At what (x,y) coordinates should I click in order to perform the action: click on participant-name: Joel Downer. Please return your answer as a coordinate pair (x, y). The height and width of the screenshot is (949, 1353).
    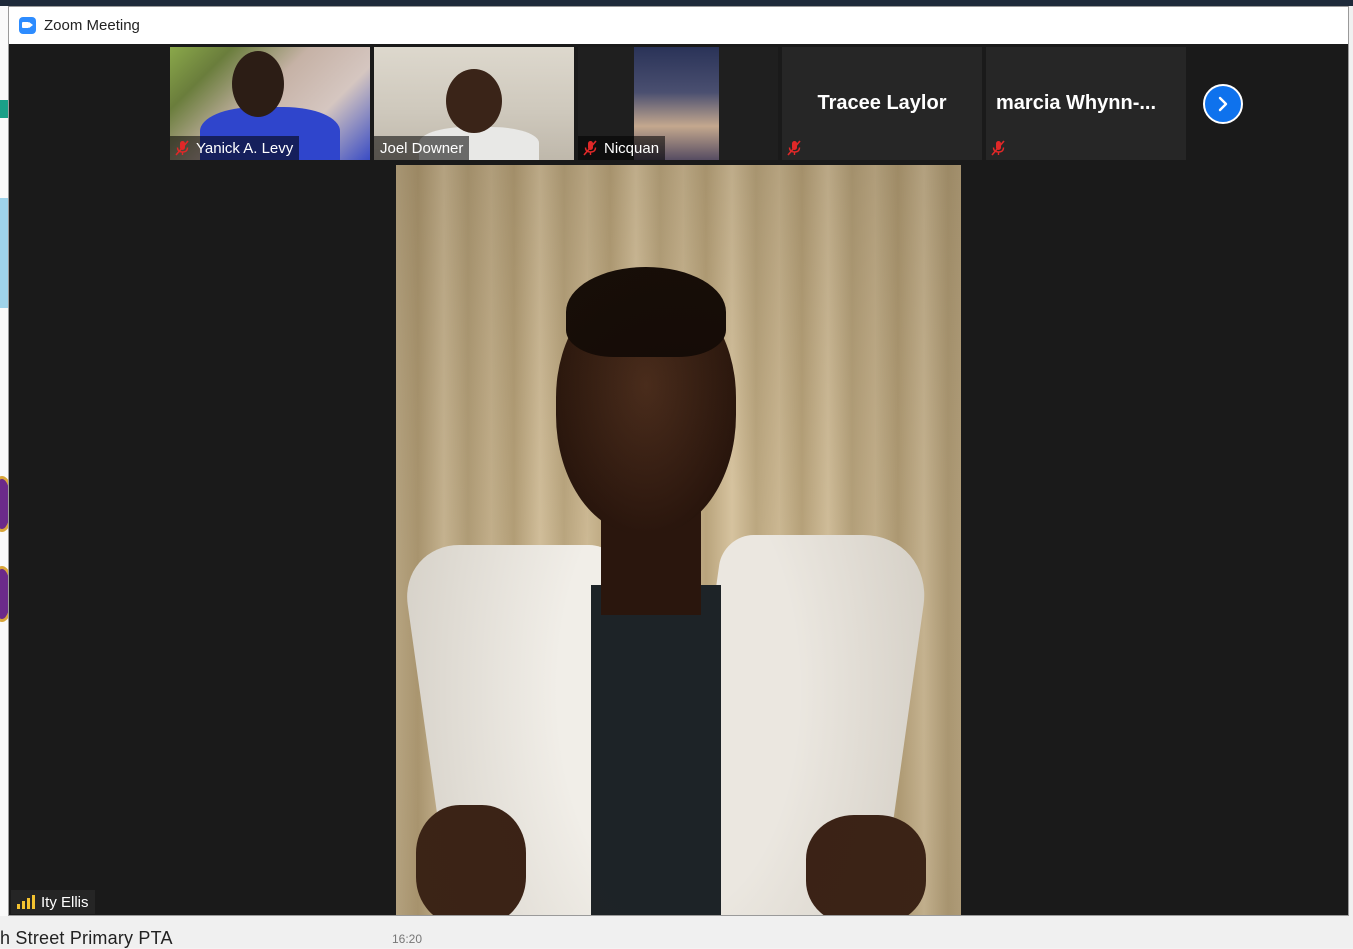
    Looking at the image, I should click on (422, 148).